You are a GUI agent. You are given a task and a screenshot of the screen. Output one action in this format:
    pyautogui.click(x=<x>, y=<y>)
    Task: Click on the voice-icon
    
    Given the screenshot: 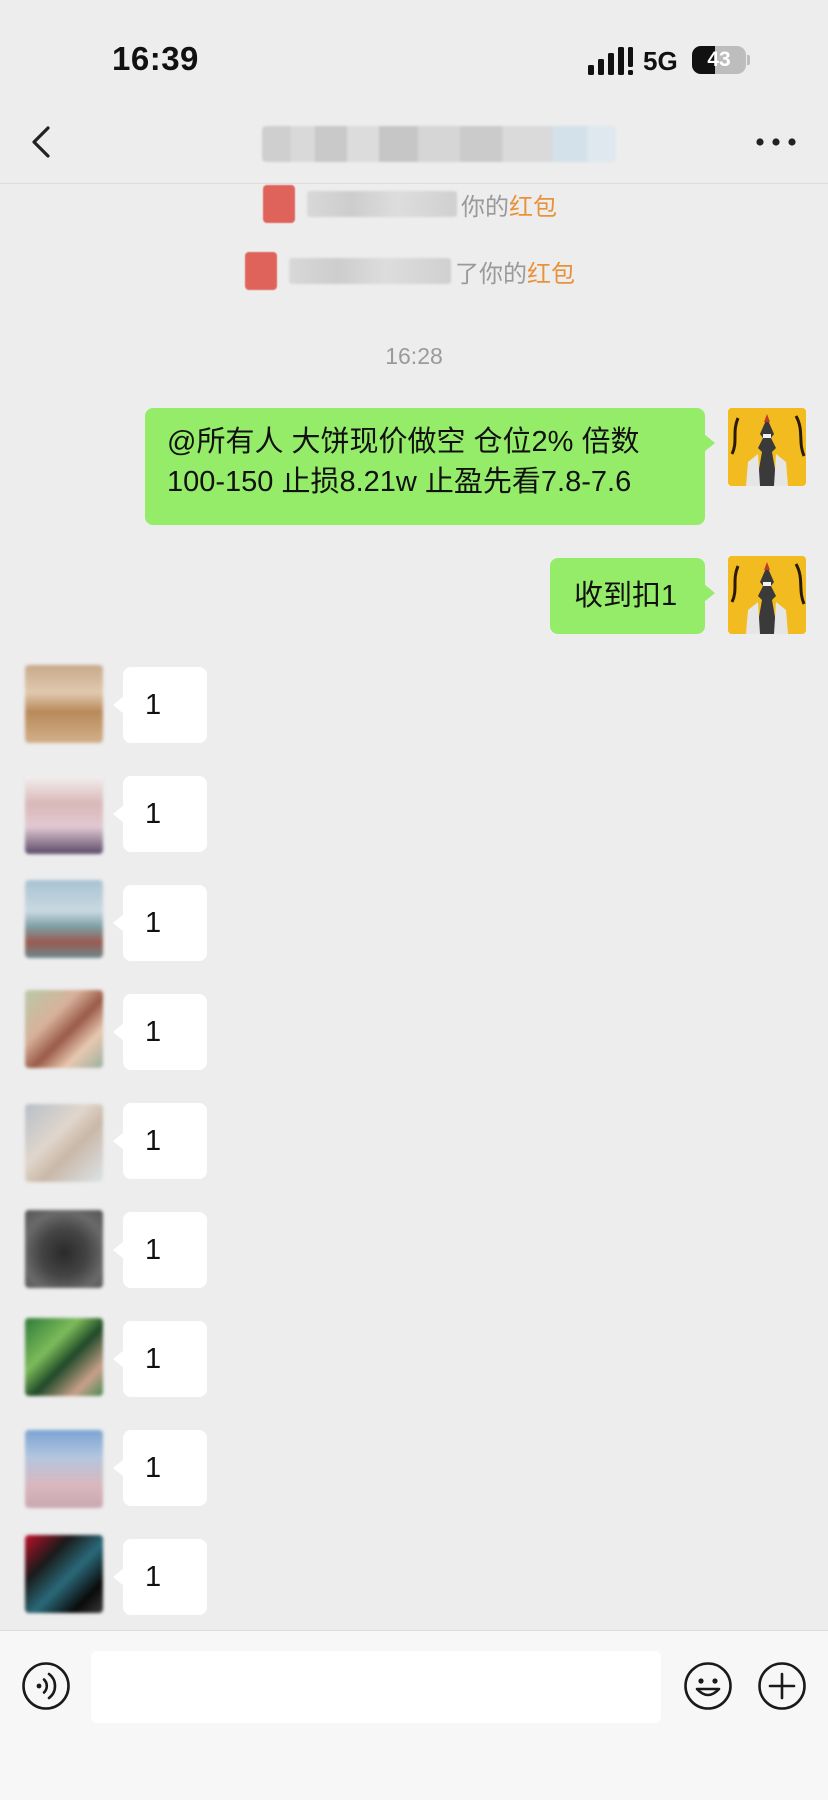 What is the action you would take?
    pyautogui.click(x=46, y=1686)
    